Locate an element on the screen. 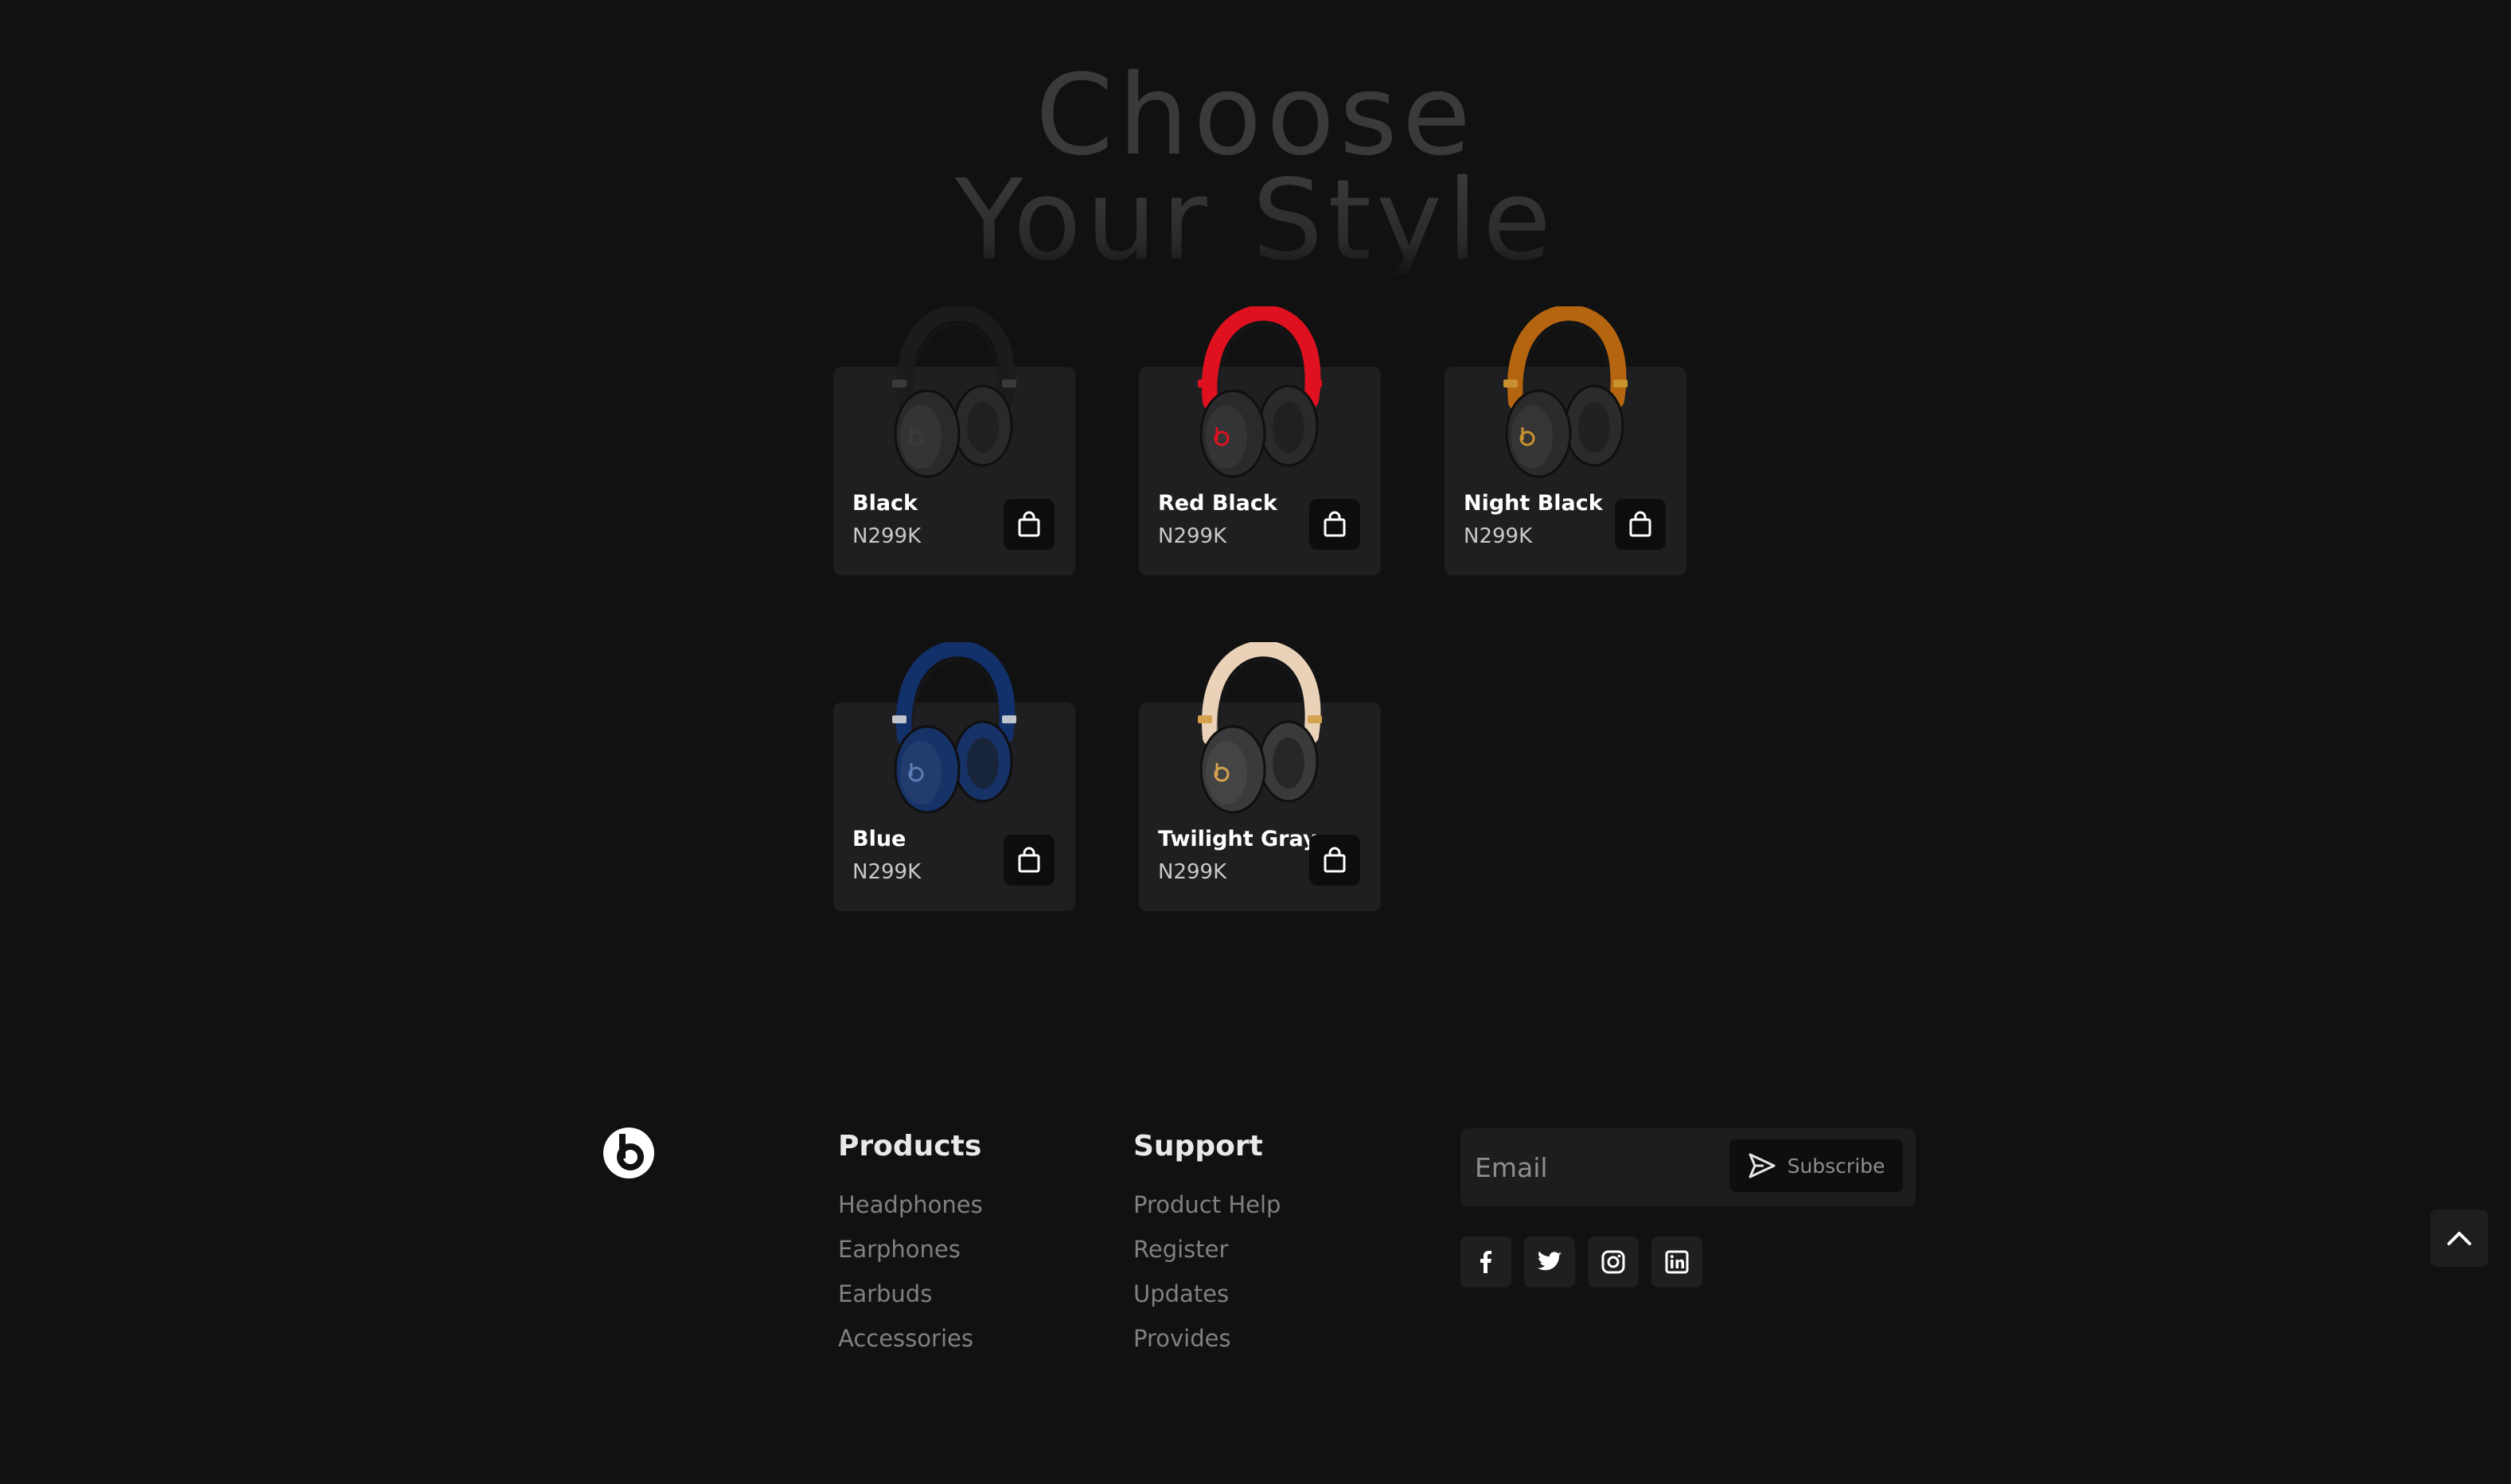 The height and width of the screenshot is (1484, 2511). newsletter-form: Email Subscribe is located at coordinates (1688, 1167).